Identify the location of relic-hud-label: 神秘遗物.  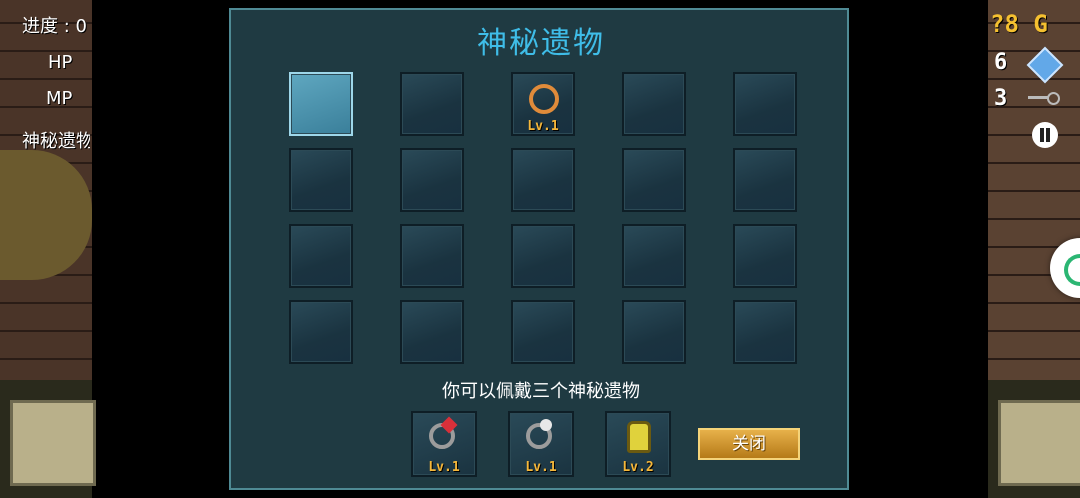
(56, 141).